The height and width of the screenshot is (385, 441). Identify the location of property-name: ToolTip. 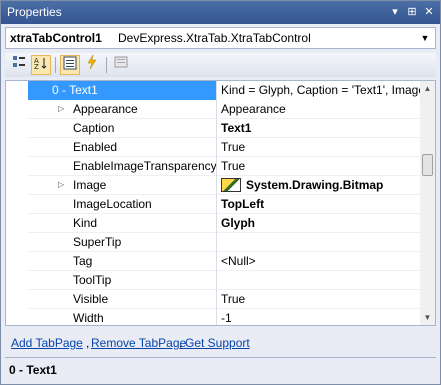
(122, 280).